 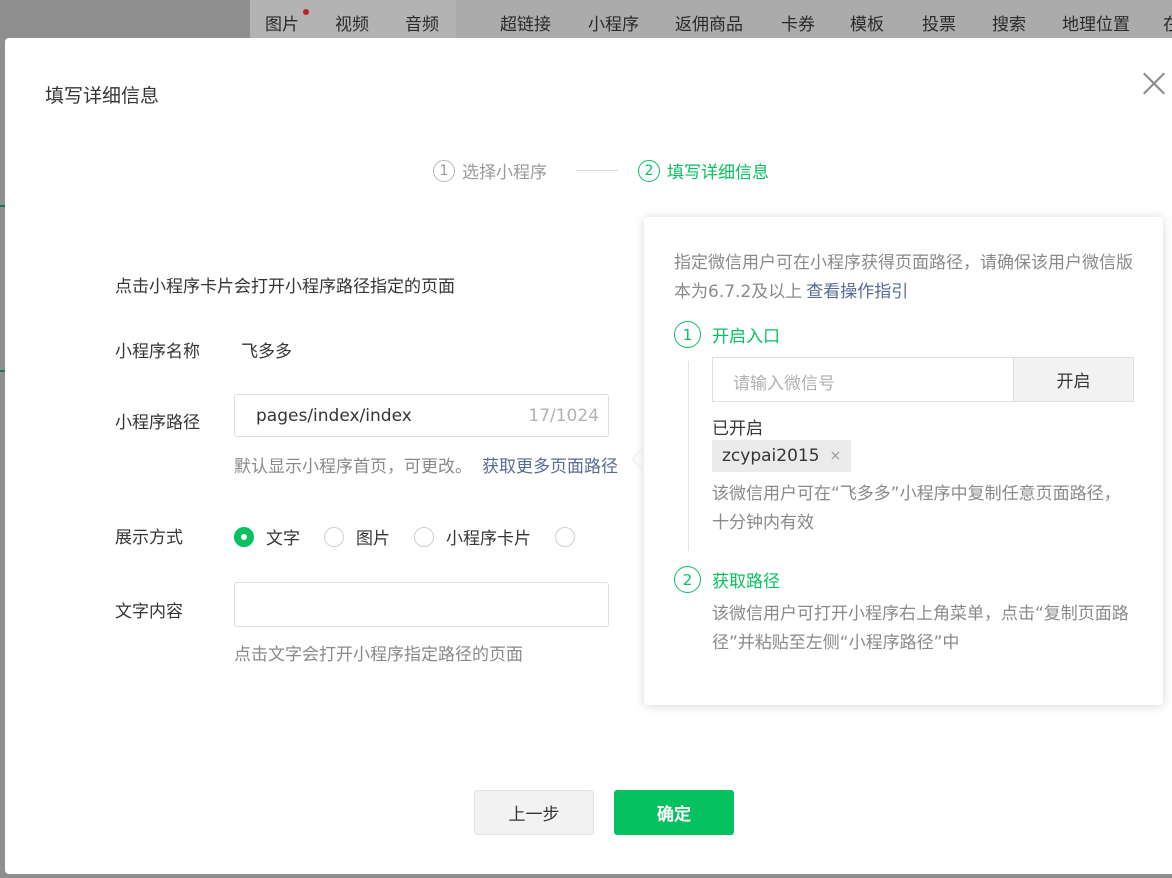 I want to click on confirm-button: 确定, so click(x=674, y=812).